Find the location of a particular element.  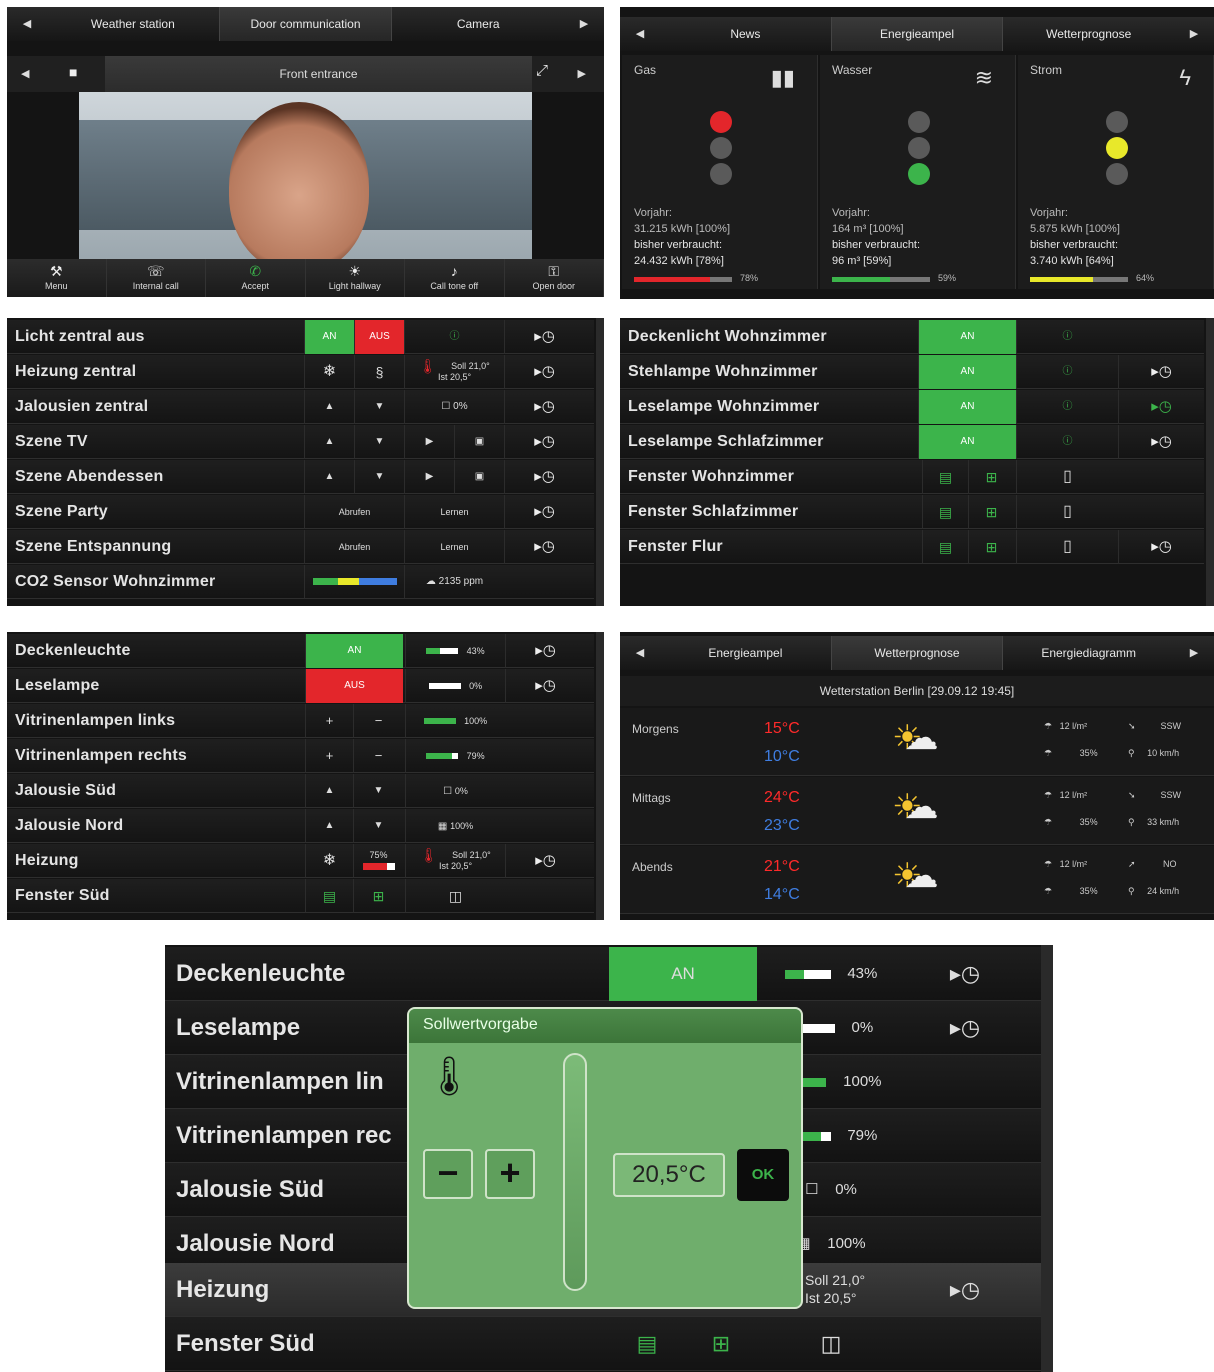

open-door-button: ⚿ Open door is located at coordinates (554, 278).